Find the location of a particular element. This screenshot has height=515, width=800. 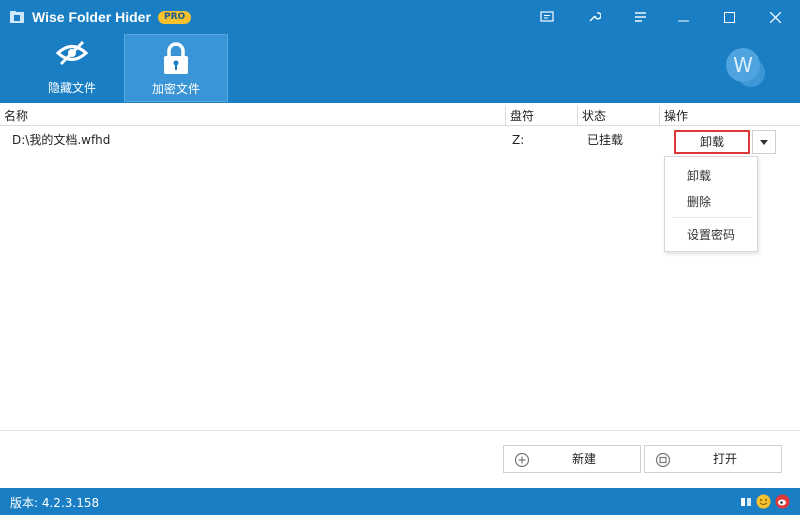

share-icon is located at coordinates (745, 501).